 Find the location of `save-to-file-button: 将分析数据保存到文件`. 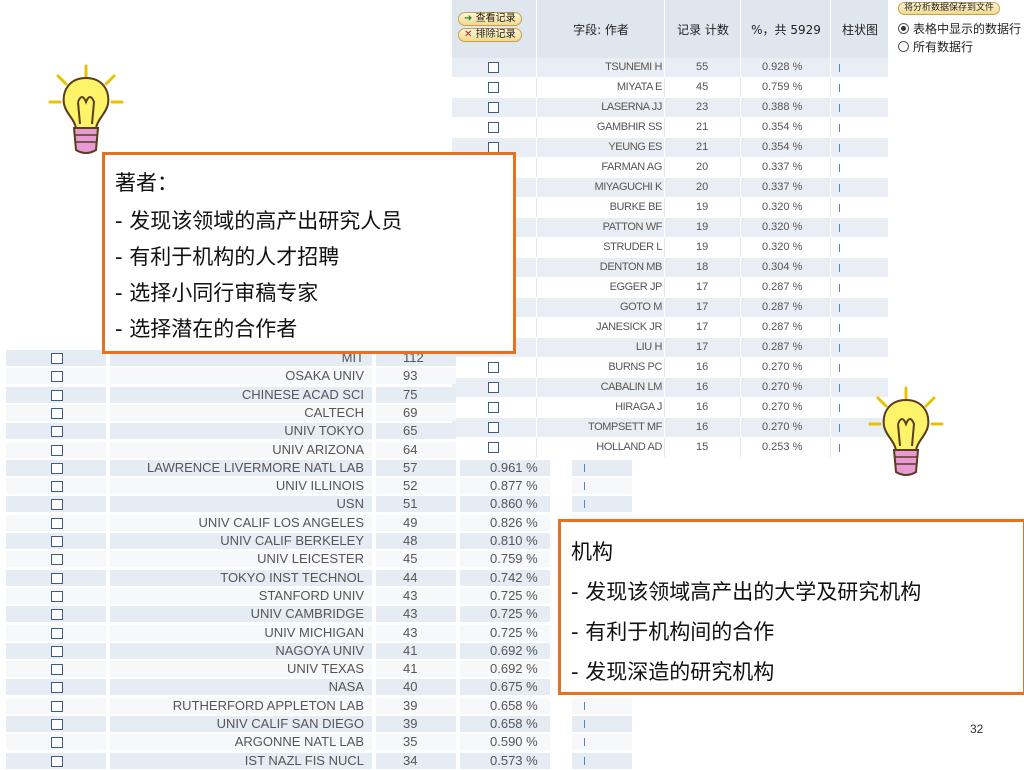

save-to-file-button: 将分析数据保存到文件 is located at coordinates (949, 8).